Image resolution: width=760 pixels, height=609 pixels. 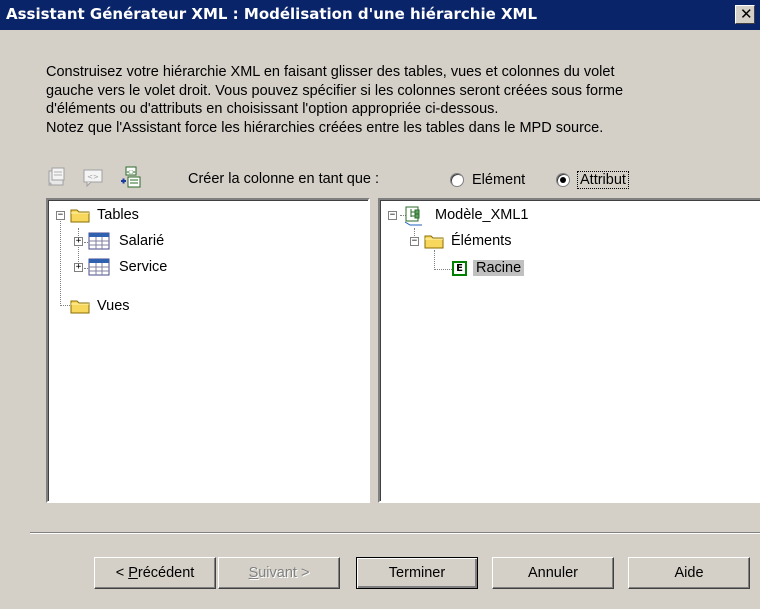 I want to click on finish-button: Terminer, so click(x=417, y=573).